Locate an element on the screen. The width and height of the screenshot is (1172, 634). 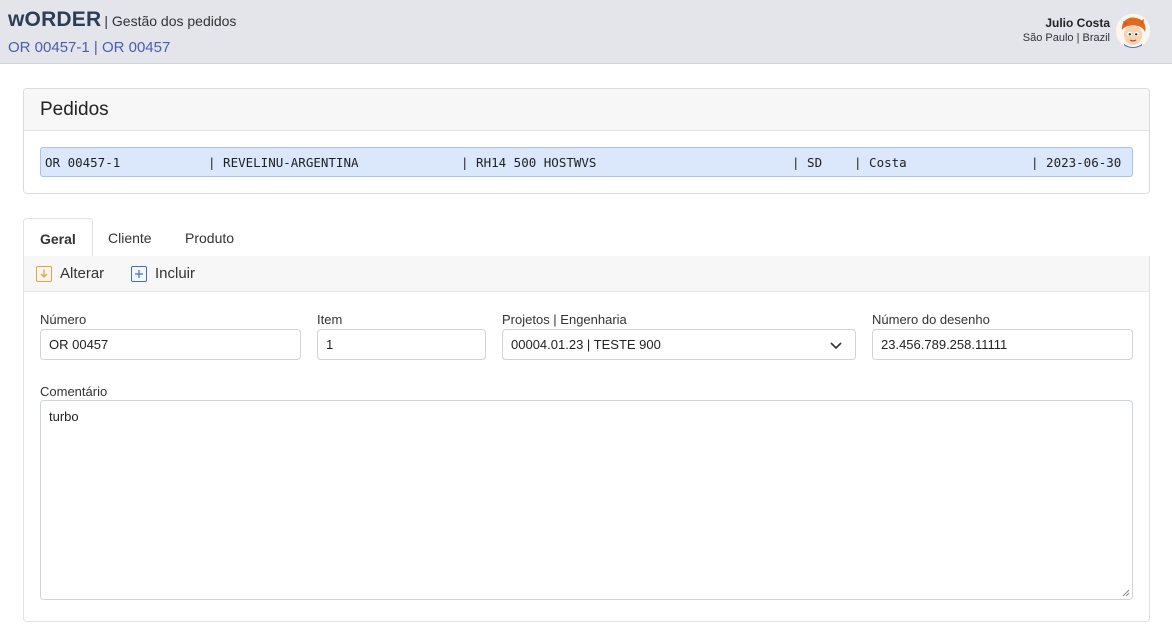
orders-card-header: Pedidos is located at coordinates (586, 110).